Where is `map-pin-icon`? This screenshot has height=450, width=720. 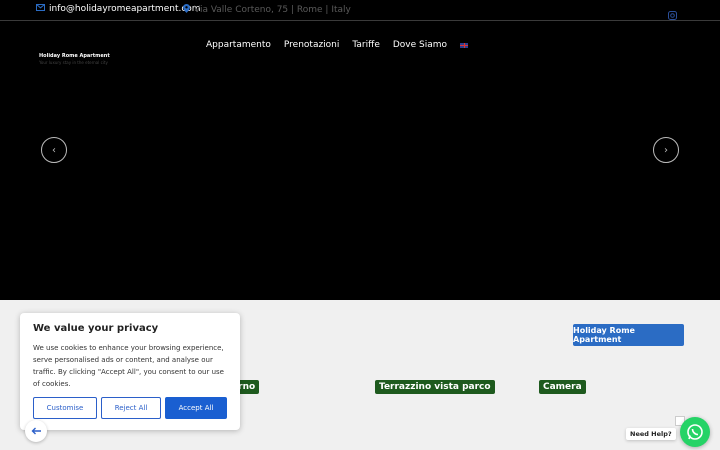
map-pin-icon is located at coordinates (186, 10).